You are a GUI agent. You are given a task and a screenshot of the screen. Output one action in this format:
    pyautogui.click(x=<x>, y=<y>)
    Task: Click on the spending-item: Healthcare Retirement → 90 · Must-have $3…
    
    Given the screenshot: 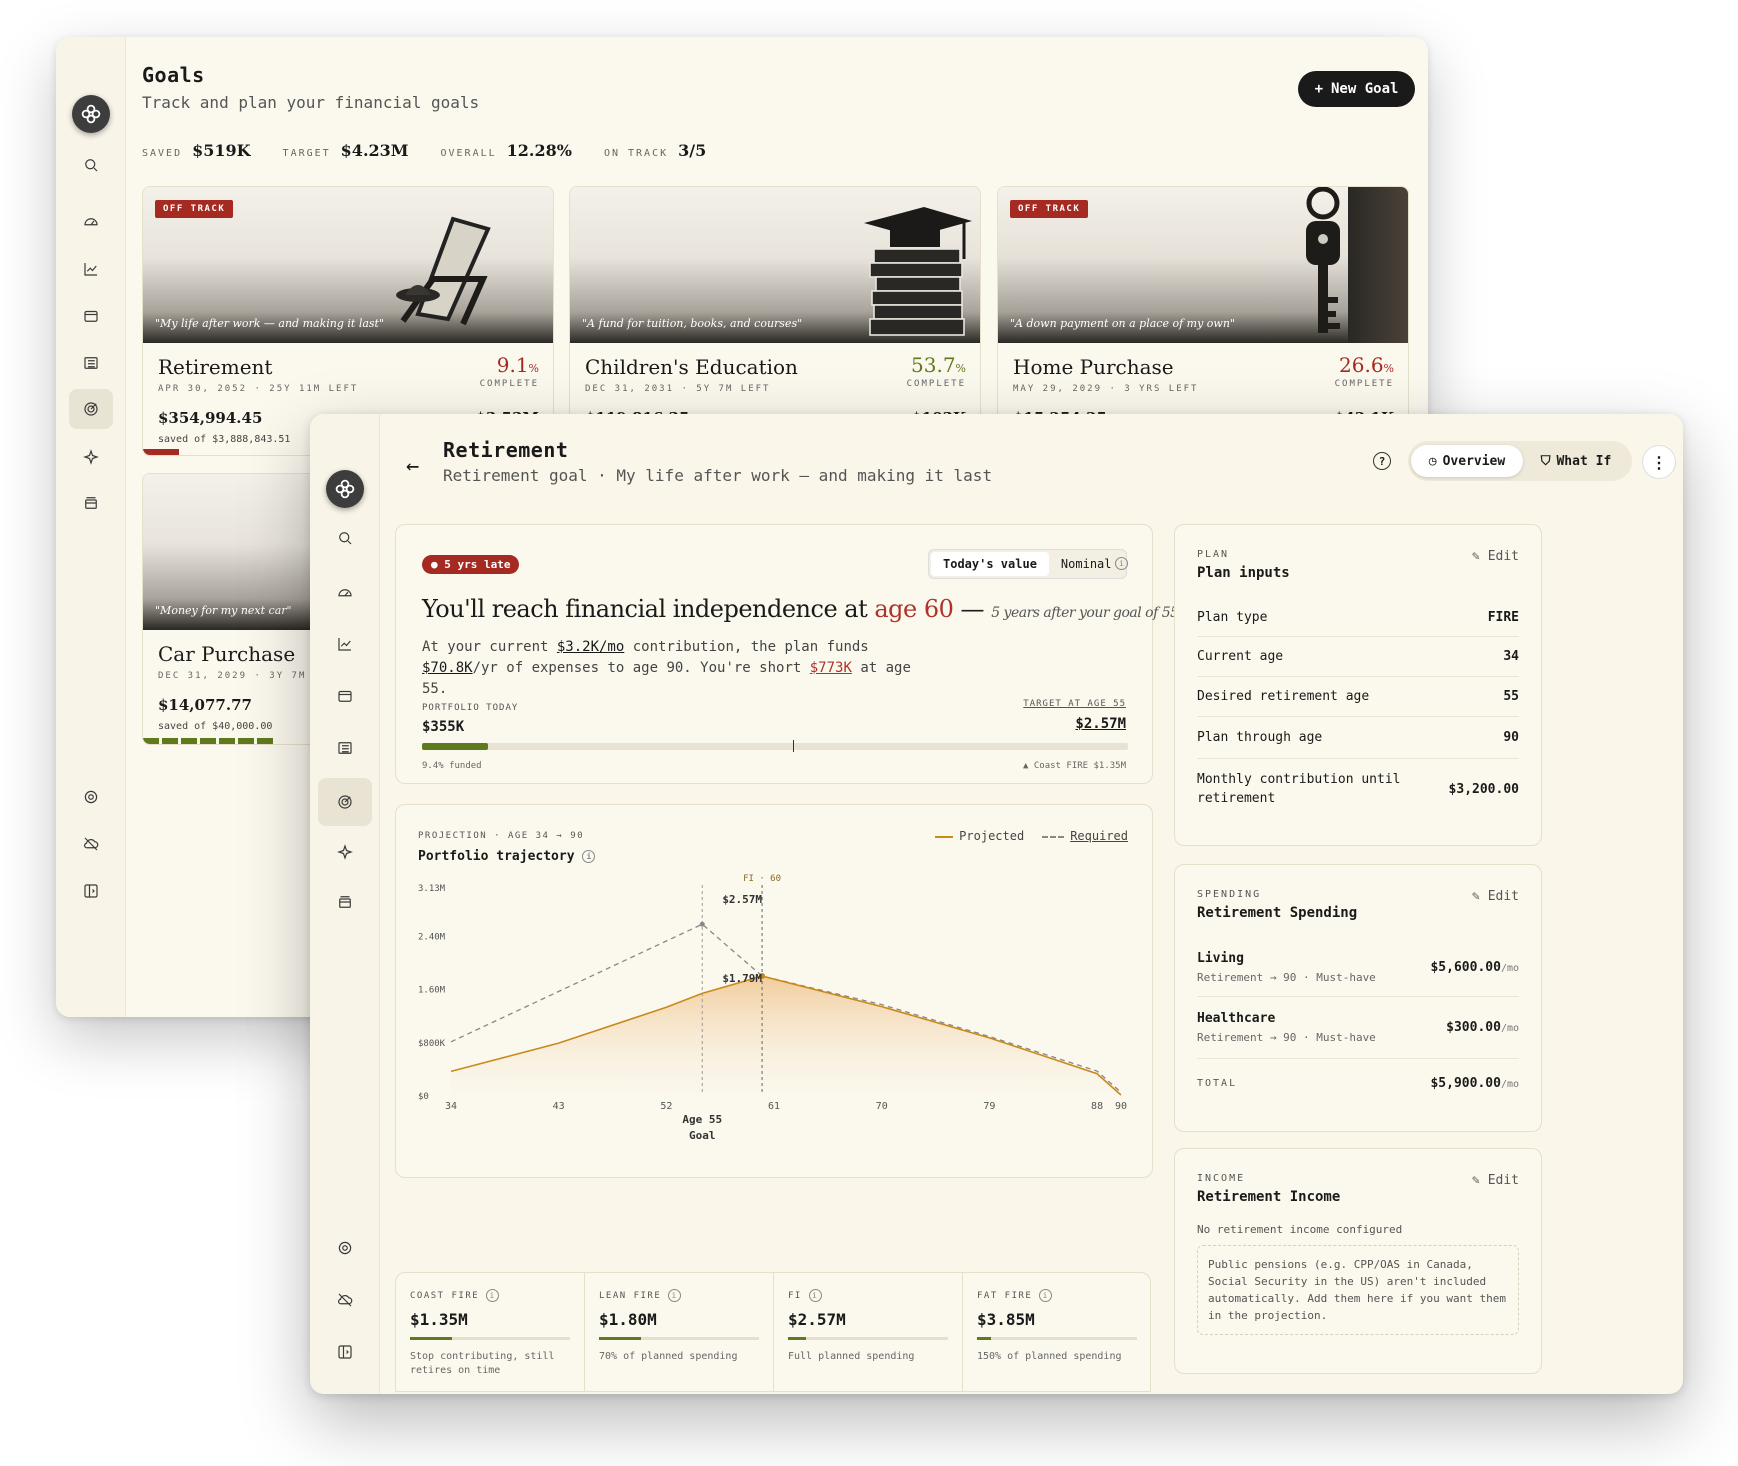 What is the action you would take?
    pyautogui.click(x=1358, y=1028)
    